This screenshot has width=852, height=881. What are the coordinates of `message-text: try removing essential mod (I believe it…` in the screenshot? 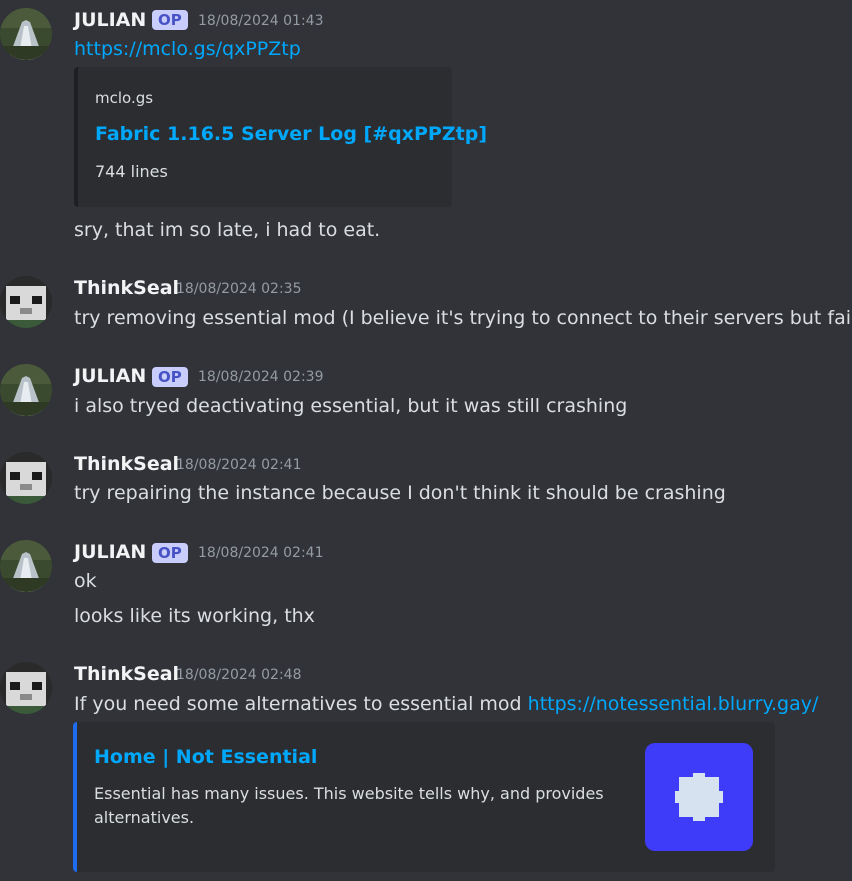 It's located at (463, 318).